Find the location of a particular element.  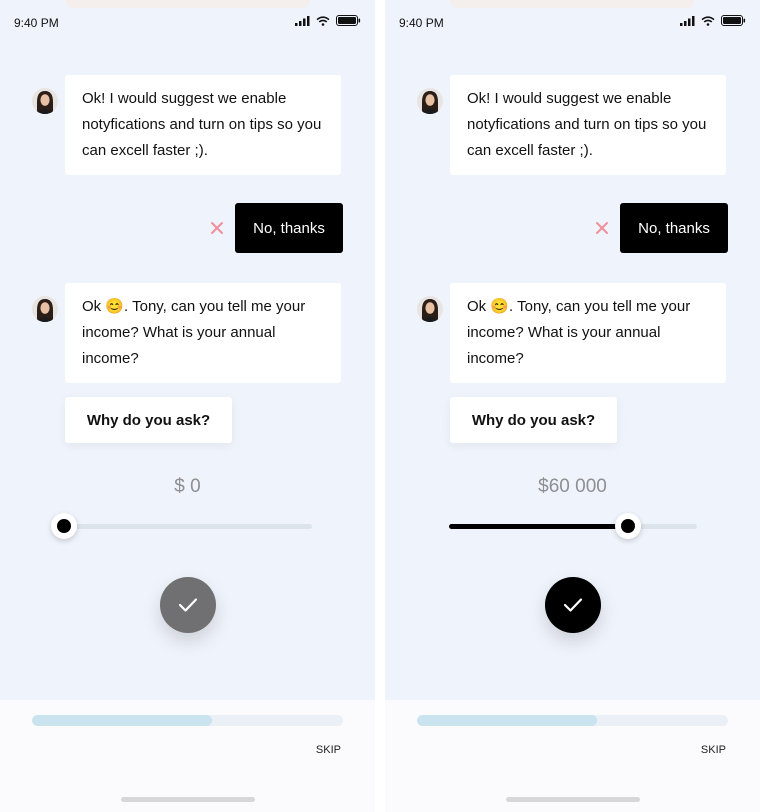

slider-fill is located at coordinates (538, 526).